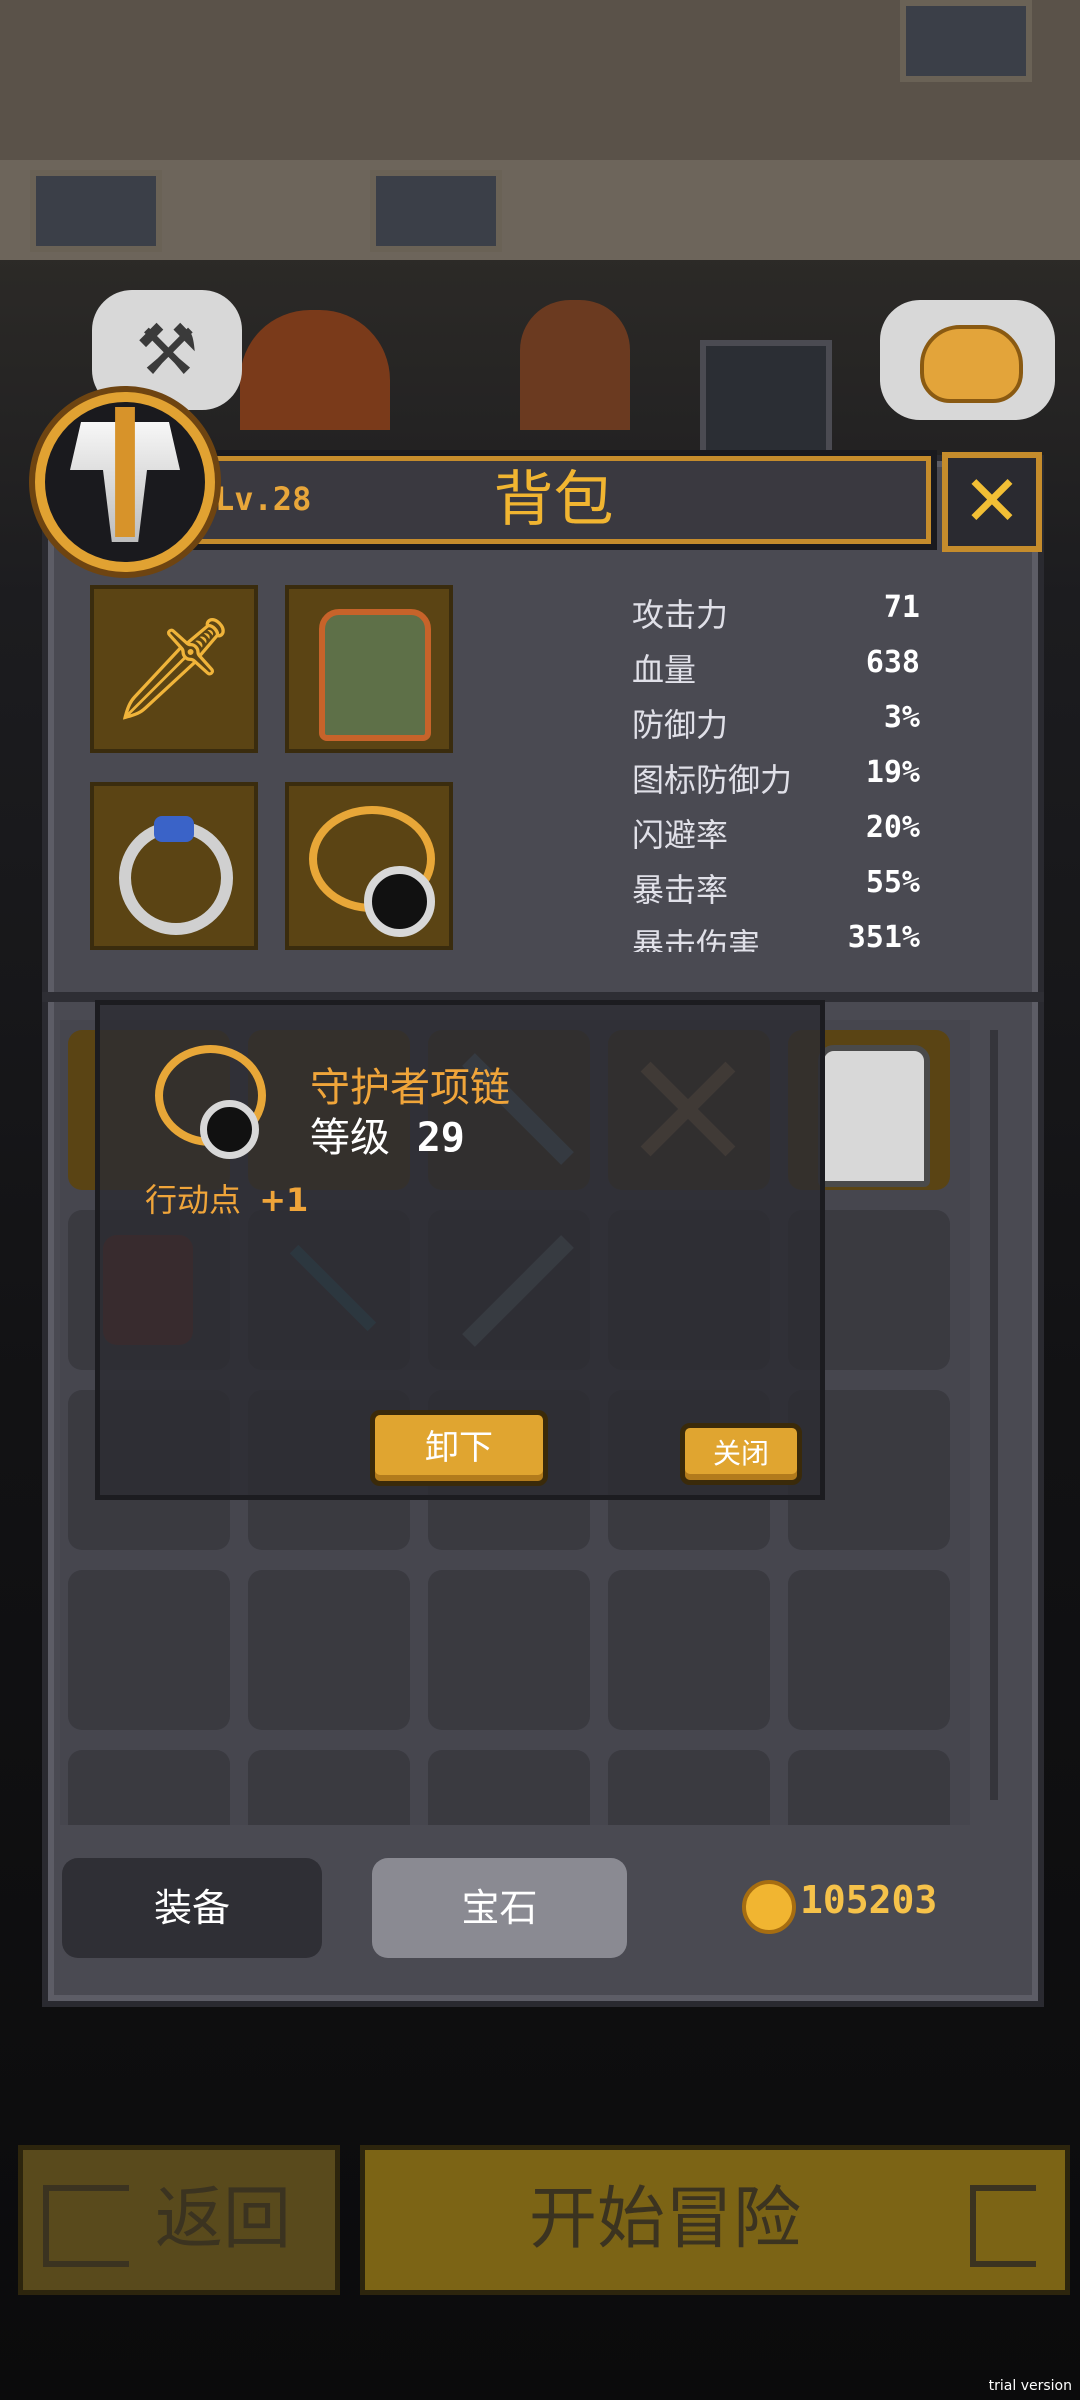  I want to click on white-armor-icon, so click(874, 1116).